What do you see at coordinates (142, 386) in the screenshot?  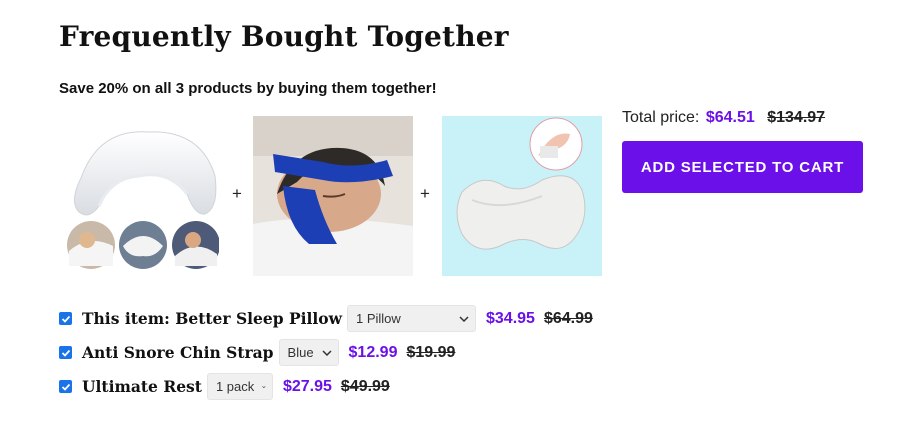 I see `item-name: Ultimate Rest` at bounding box center [142, 386].